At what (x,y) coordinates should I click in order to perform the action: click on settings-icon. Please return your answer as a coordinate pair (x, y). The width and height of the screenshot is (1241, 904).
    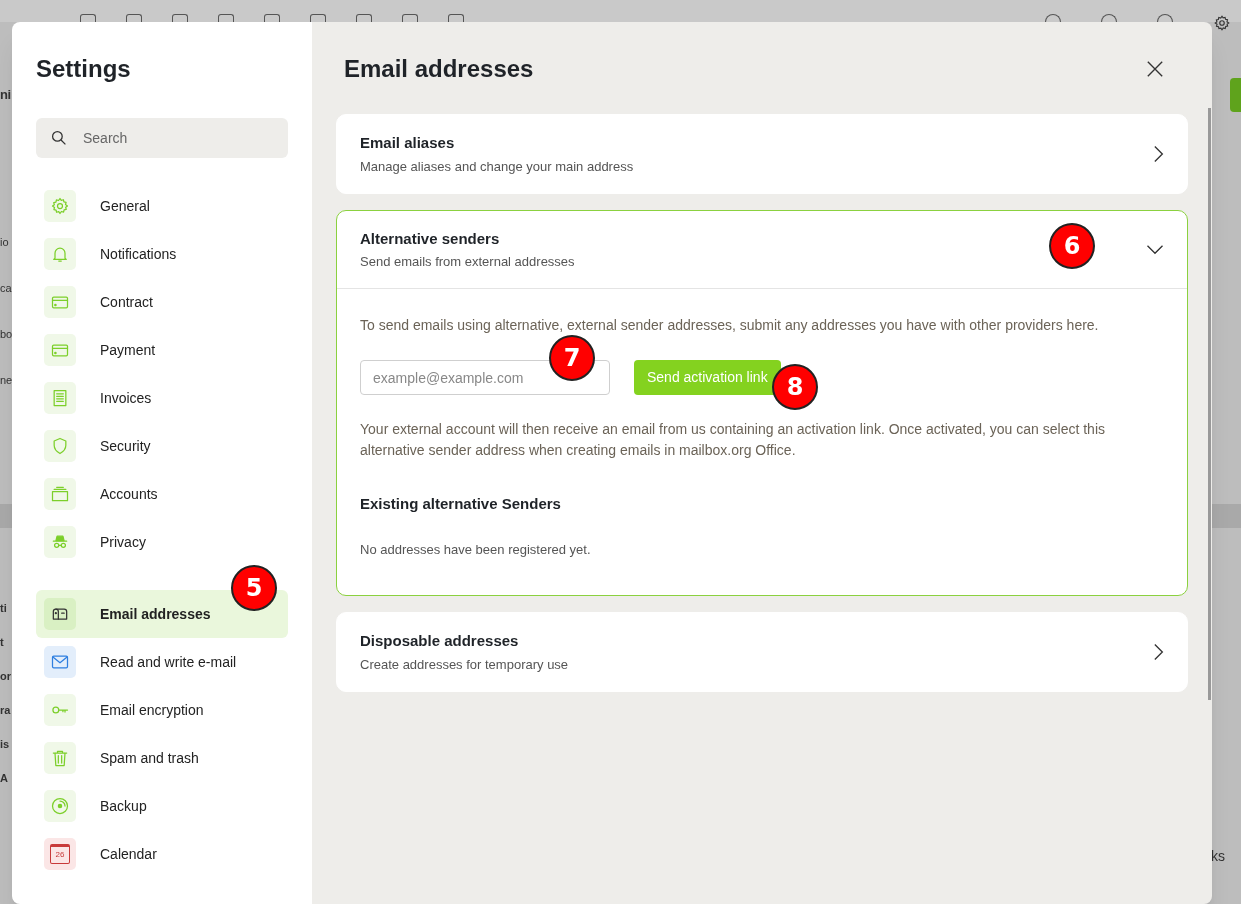
    Looking at the image, I should click on (1222, 23).